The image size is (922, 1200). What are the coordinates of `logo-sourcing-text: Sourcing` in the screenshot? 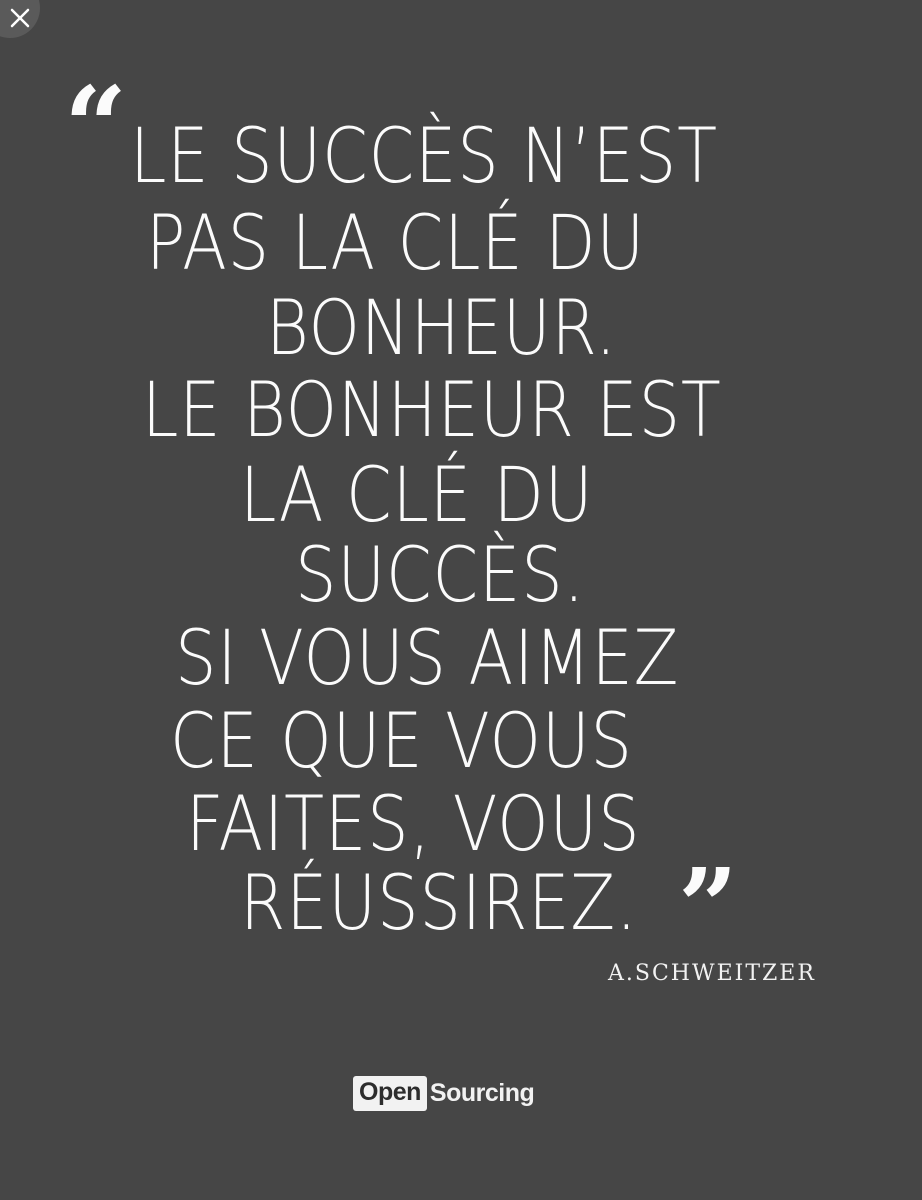 It's located at (482, 1093).